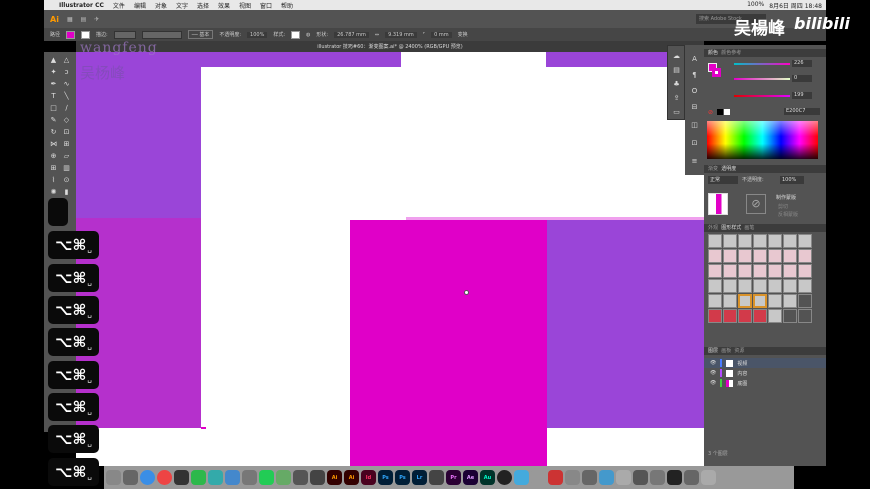  I want to click on after-effects-icon: Ae, so click(470, 477).